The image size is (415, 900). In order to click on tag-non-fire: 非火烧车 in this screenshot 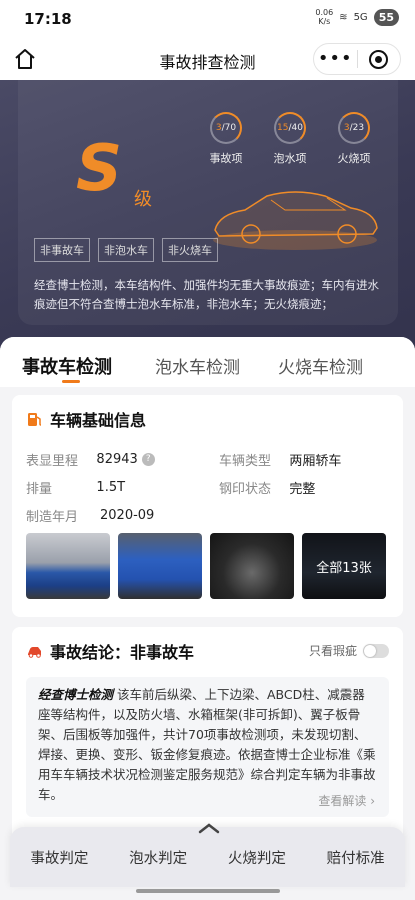, I will do `click(190, 250)`.